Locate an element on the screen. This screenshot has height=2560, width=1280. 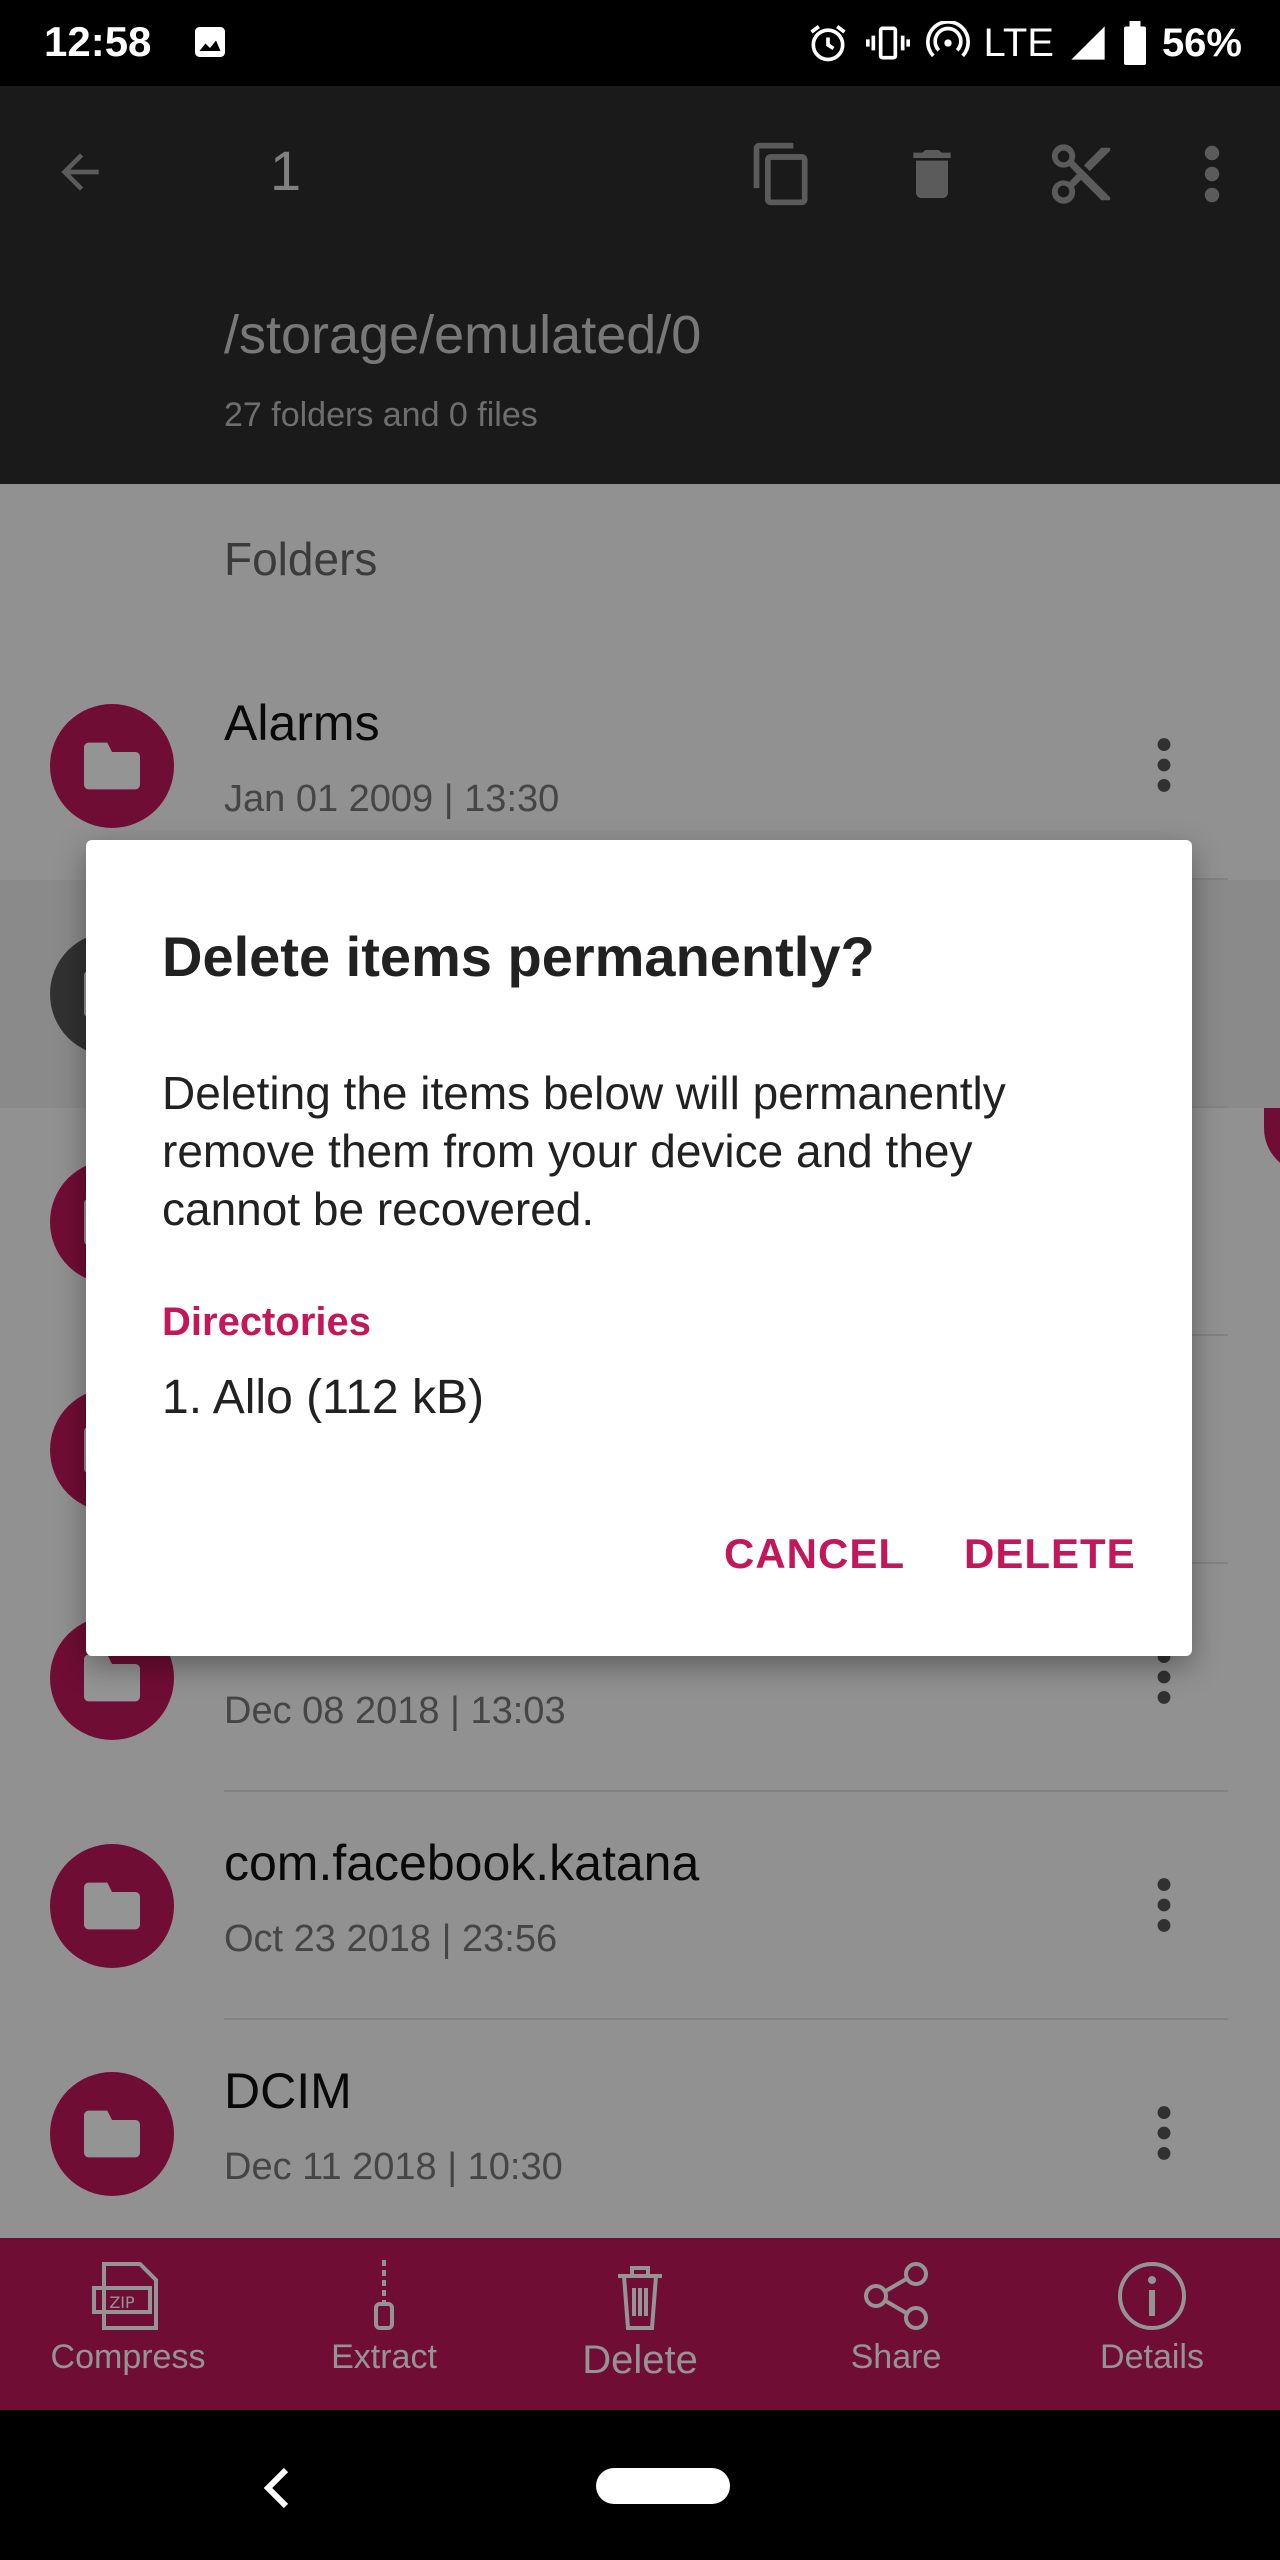
nav-home-pill is located at coordinates (663, 2486).